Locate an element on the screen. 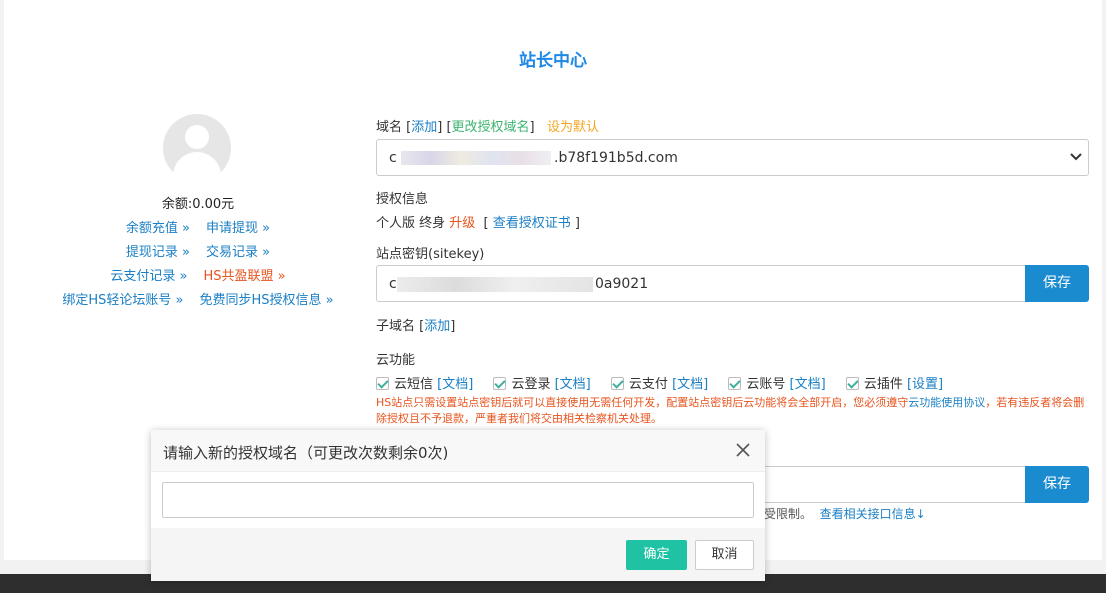 Image resolution: width=1106 pixels, height=593 pixels. recharge-link: 余额充值 » is located at coordinates (158, 228).